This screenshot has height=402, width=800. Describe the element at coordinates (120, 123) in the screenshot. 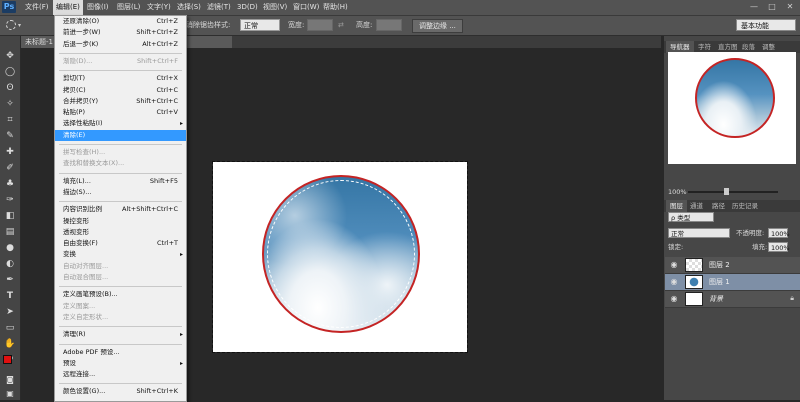

I see `edit-menu-item: 选择性粘贴(I) ▸` at that location.